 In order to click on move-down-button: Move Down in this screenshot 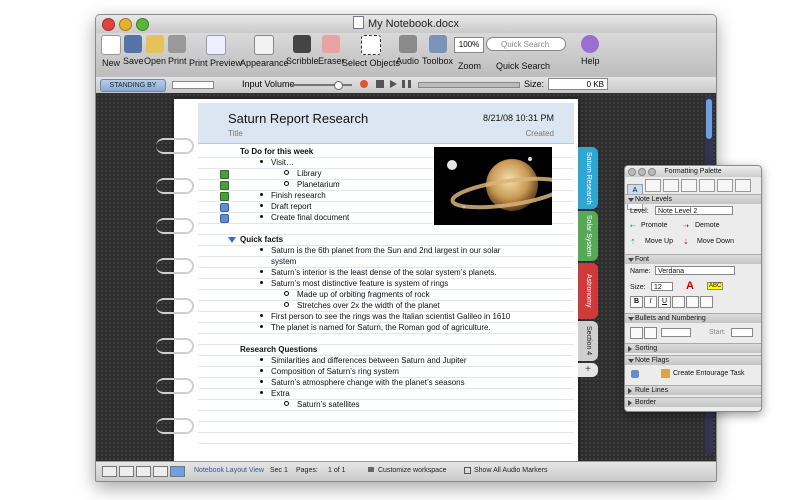, I will do `click(715, 241)`.